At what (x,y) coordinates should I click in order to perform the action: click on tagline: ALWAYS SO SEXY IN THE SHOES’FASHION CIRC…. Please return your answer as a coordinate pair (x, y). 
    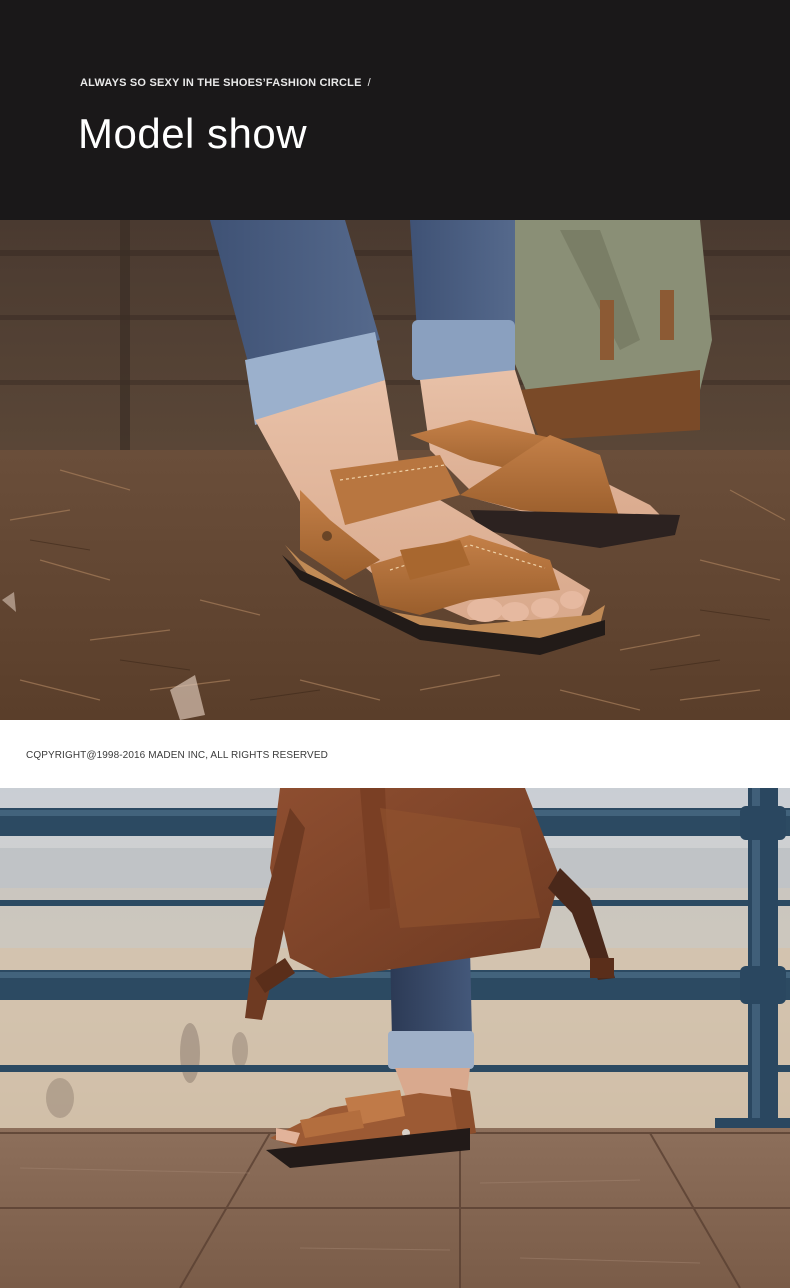
    Looking at the image, I should click on (225, 83).